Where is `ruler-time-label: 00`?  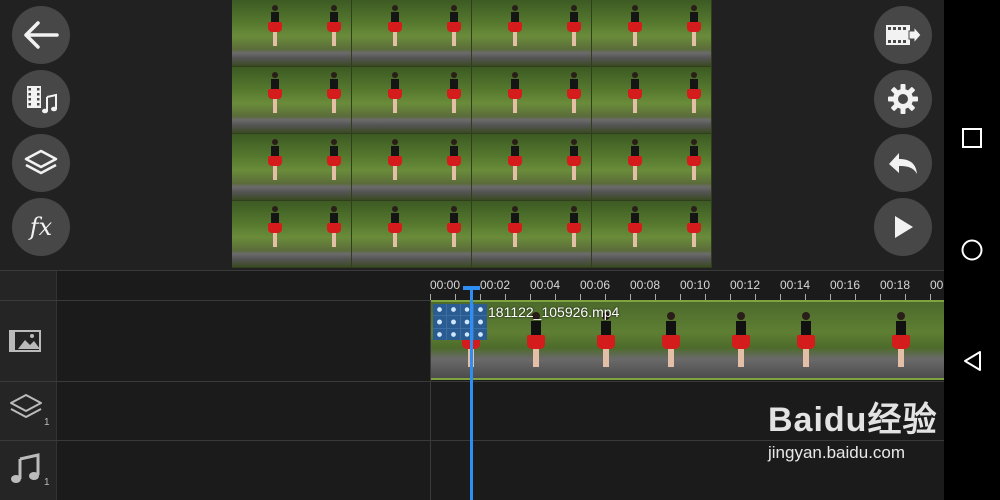 ruler-time-label: 00 is located at coordinates (937, 285).